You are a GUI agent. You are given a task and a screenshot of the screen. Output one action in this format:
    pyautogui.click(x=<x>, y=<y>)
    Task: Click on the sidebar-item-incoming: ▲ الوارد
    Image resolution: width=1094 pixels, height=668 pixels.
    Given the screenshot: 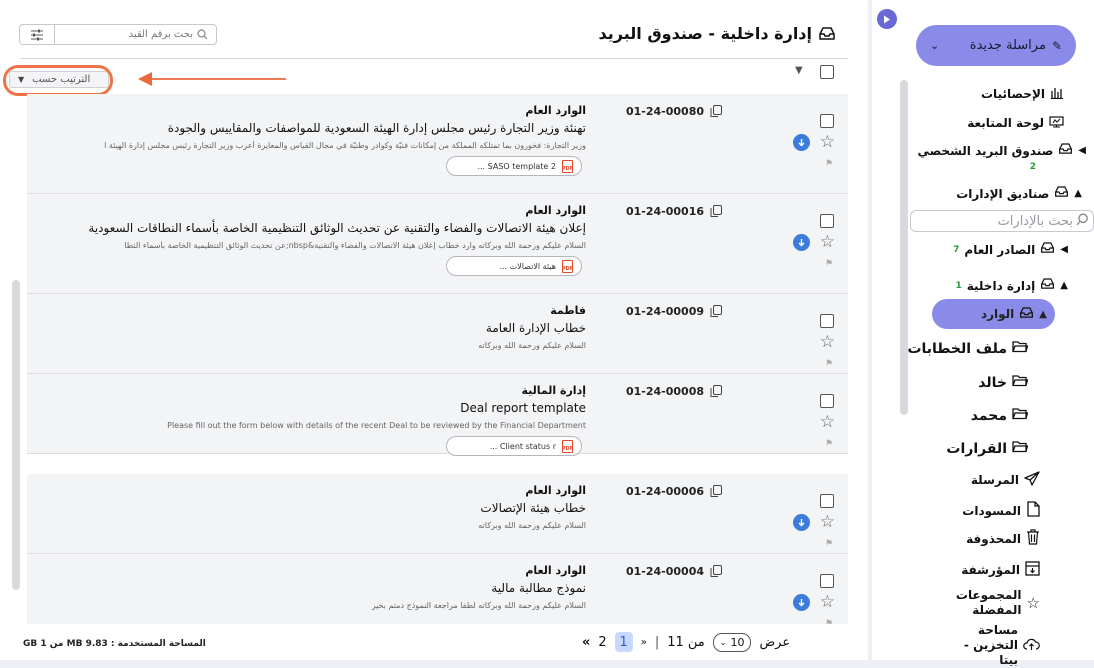 What is the action you would take?
    pyautogui.click(x=993, y=314)
    